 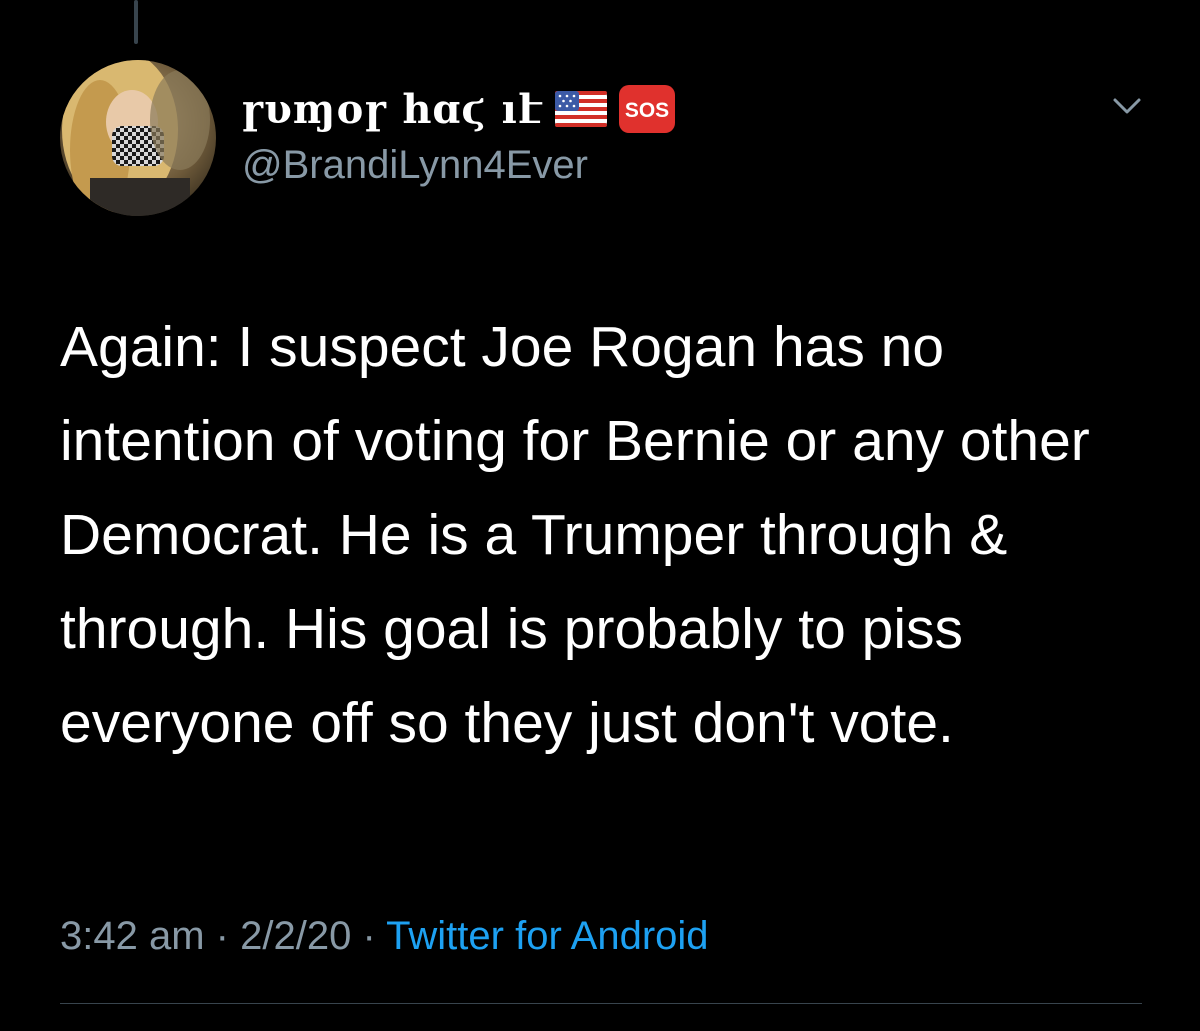 What do you see at coordinates (384, 936) in the screenshot?
I see `tweet-metadata: 3:42 am · 2/2/20 · Twitter for Android` at bounding box center [384, 936].